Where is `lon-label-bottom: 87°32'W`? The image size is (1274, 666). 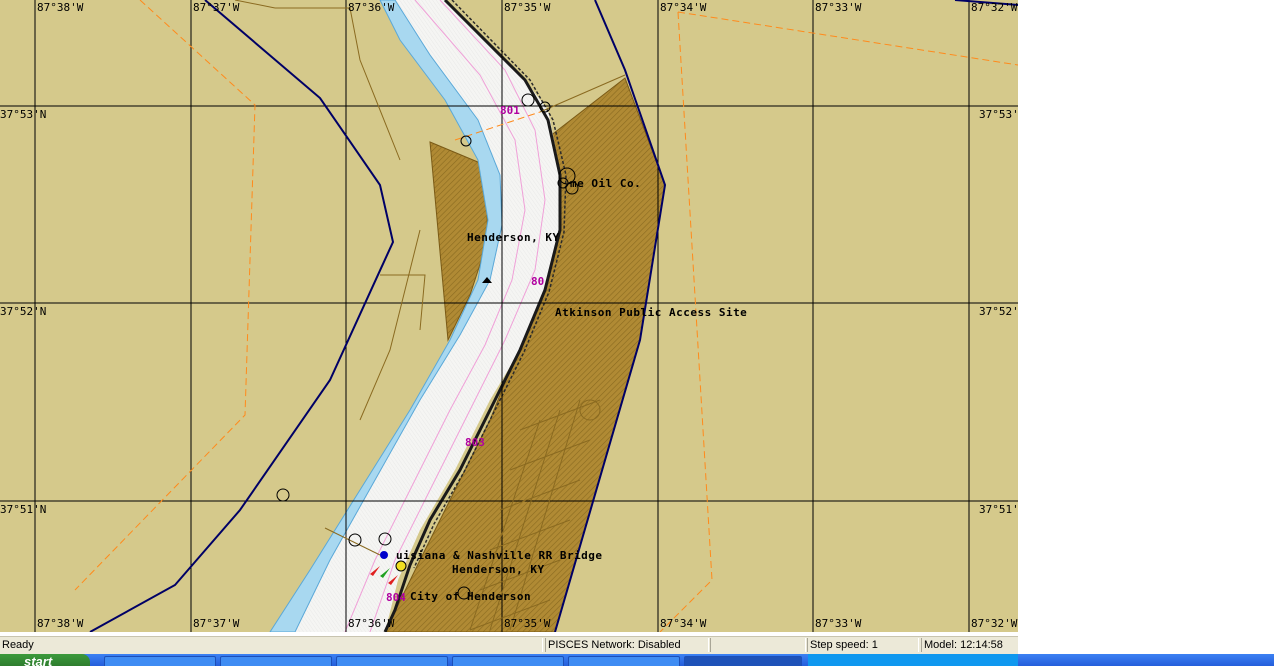
lon-label-bottom: 87°32'W is located at coordinates (994, 623).